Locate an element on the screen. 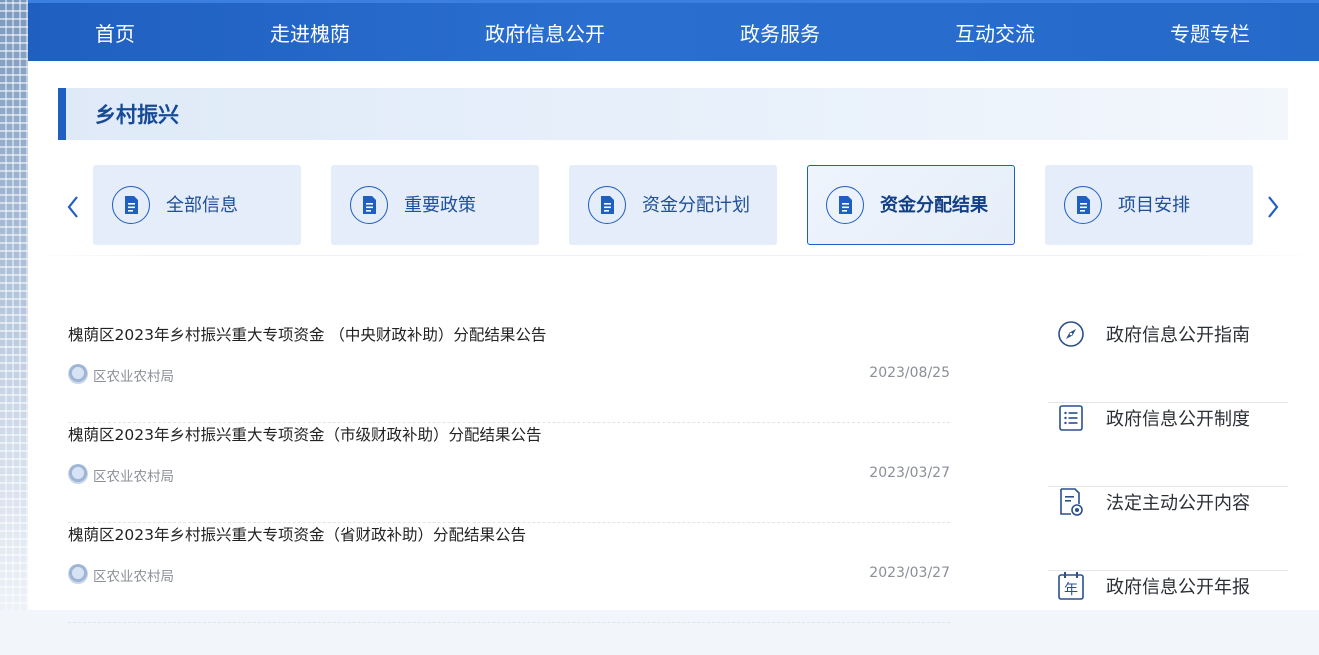 Image resolution: width=1319 pixels, height=655 pixels. tab-important-policy: 重要政策 is located at coordinates (435, 205).